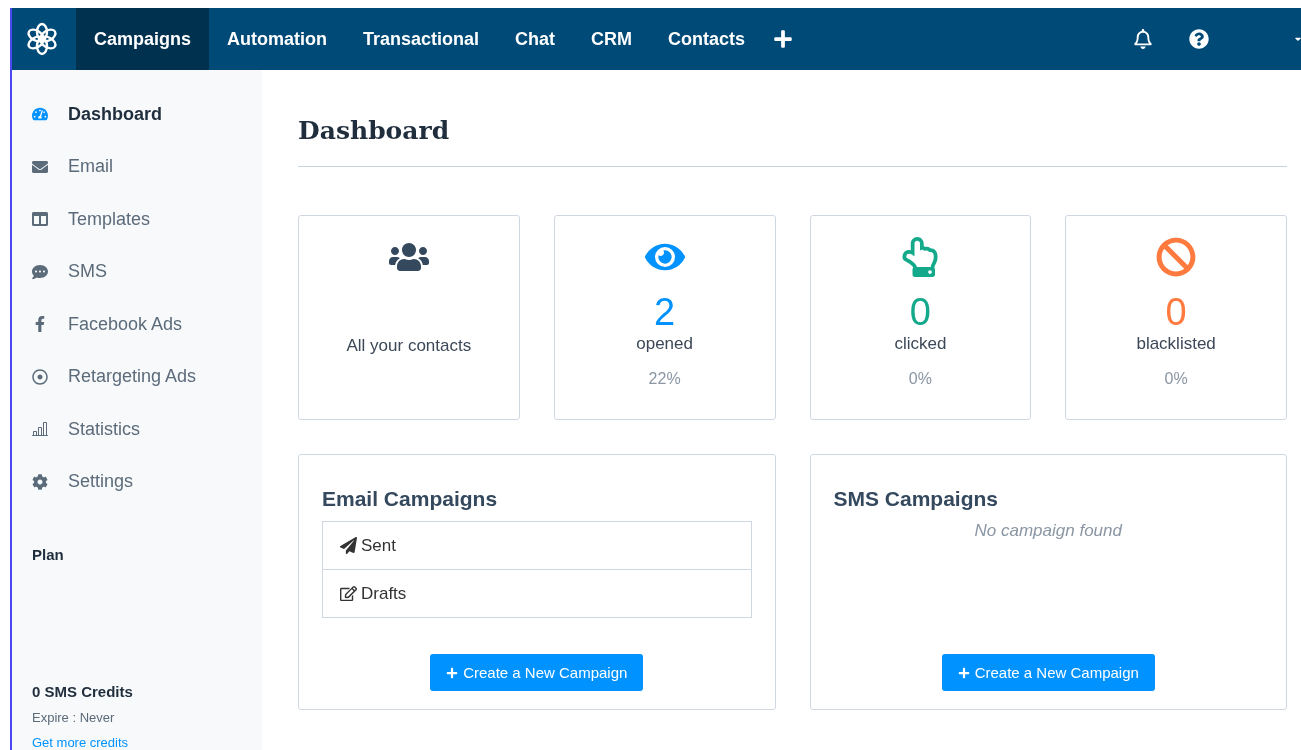  I want to click on sidebar-item: Retargeting Ads, so click(147, 376).